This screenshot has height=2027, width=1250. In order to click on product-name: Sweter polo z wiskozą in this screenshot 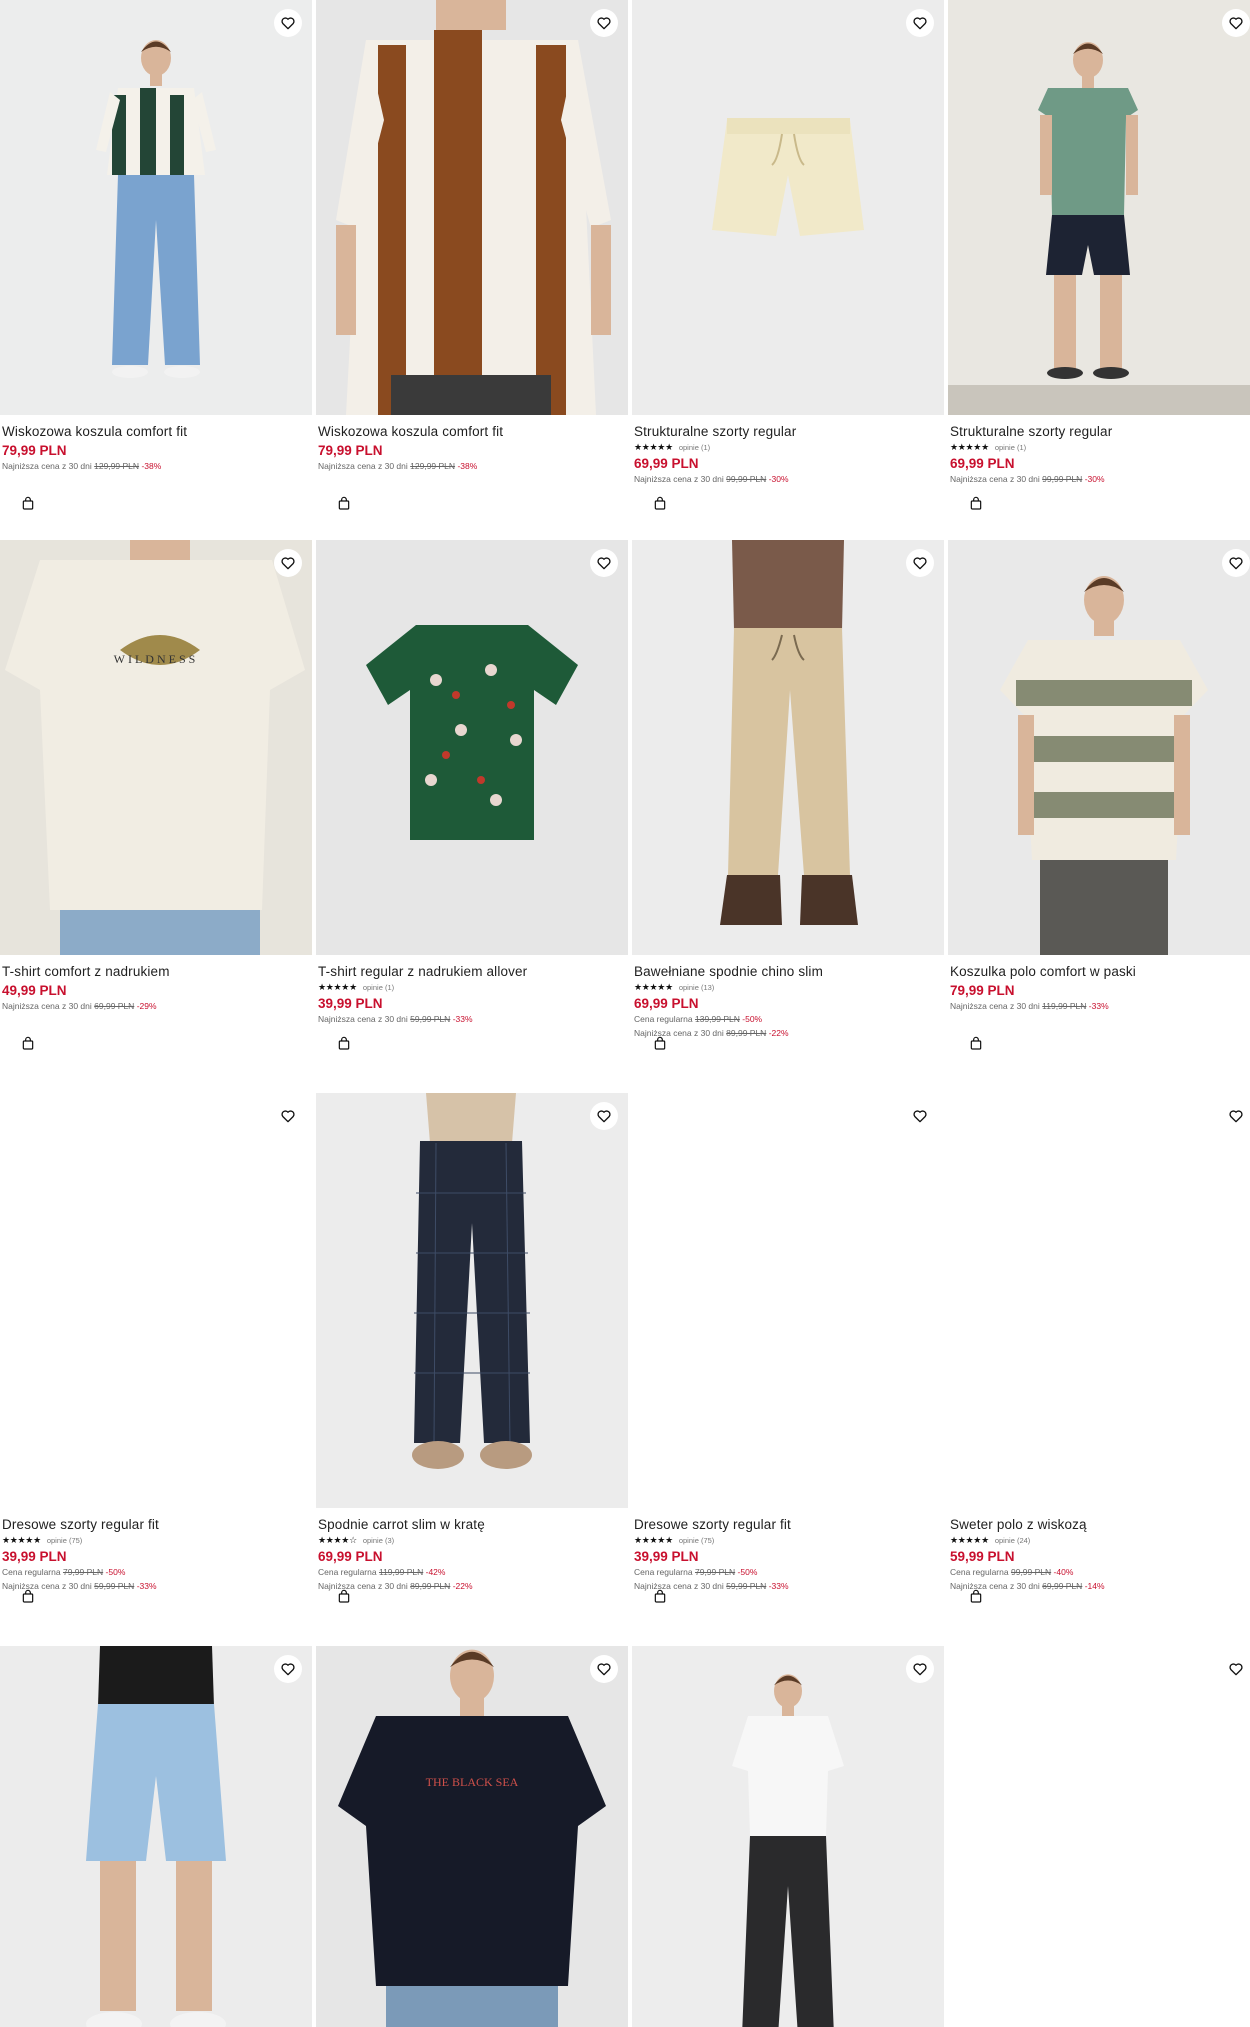, I will do `click(1100, 1524)`.